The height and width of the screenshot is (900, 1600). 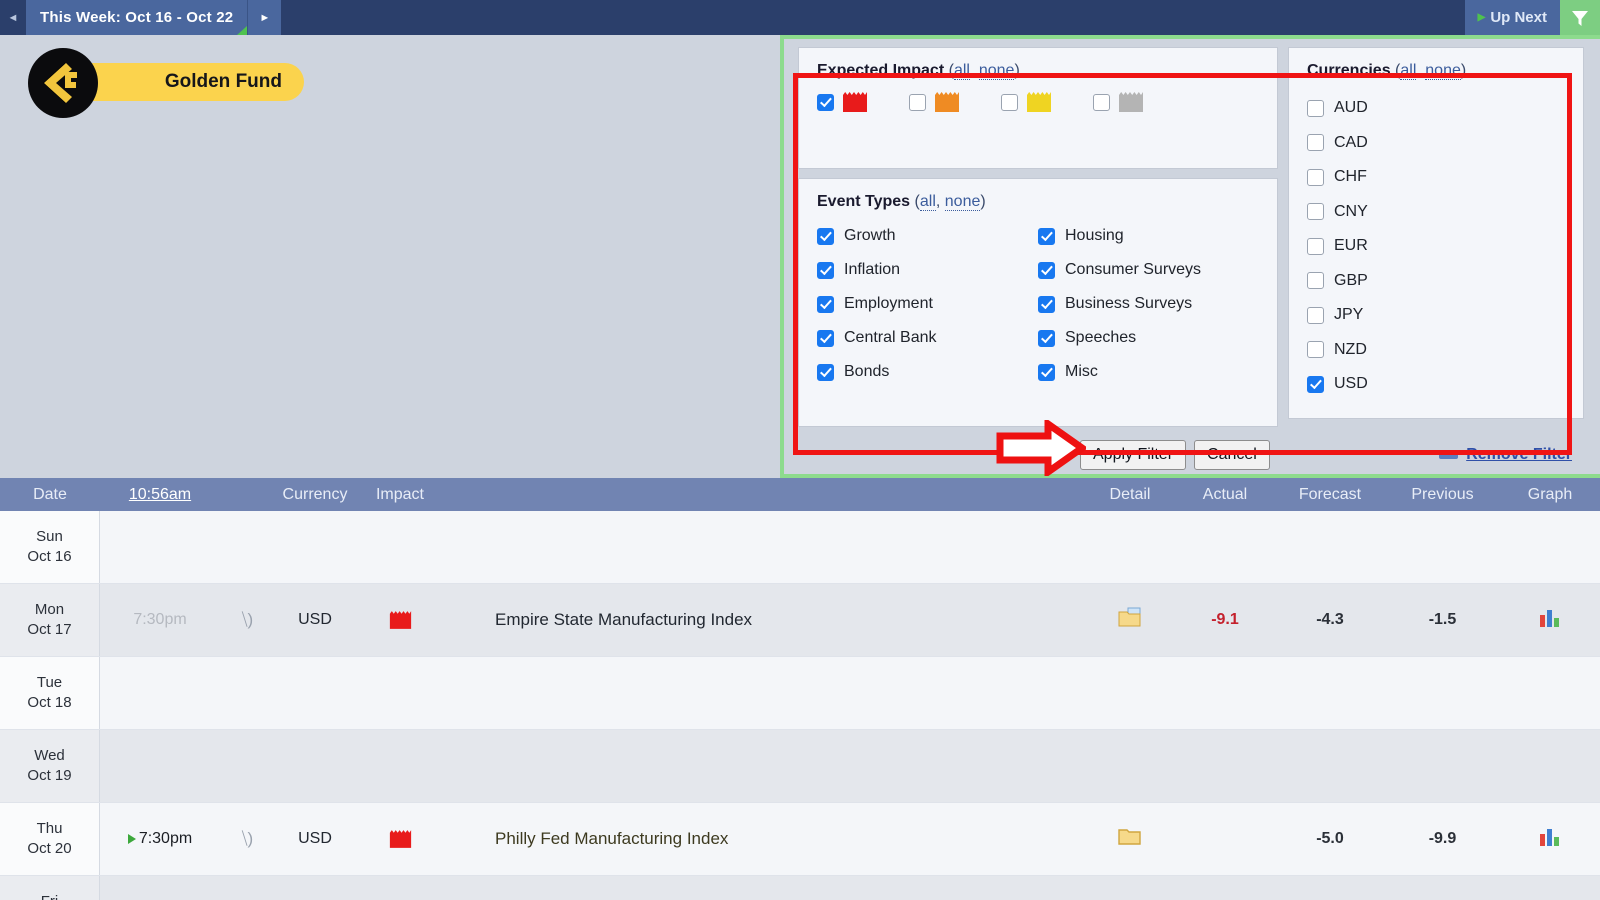 I want to click on cancel-button: Cancel, so click(x=1232, y=455).